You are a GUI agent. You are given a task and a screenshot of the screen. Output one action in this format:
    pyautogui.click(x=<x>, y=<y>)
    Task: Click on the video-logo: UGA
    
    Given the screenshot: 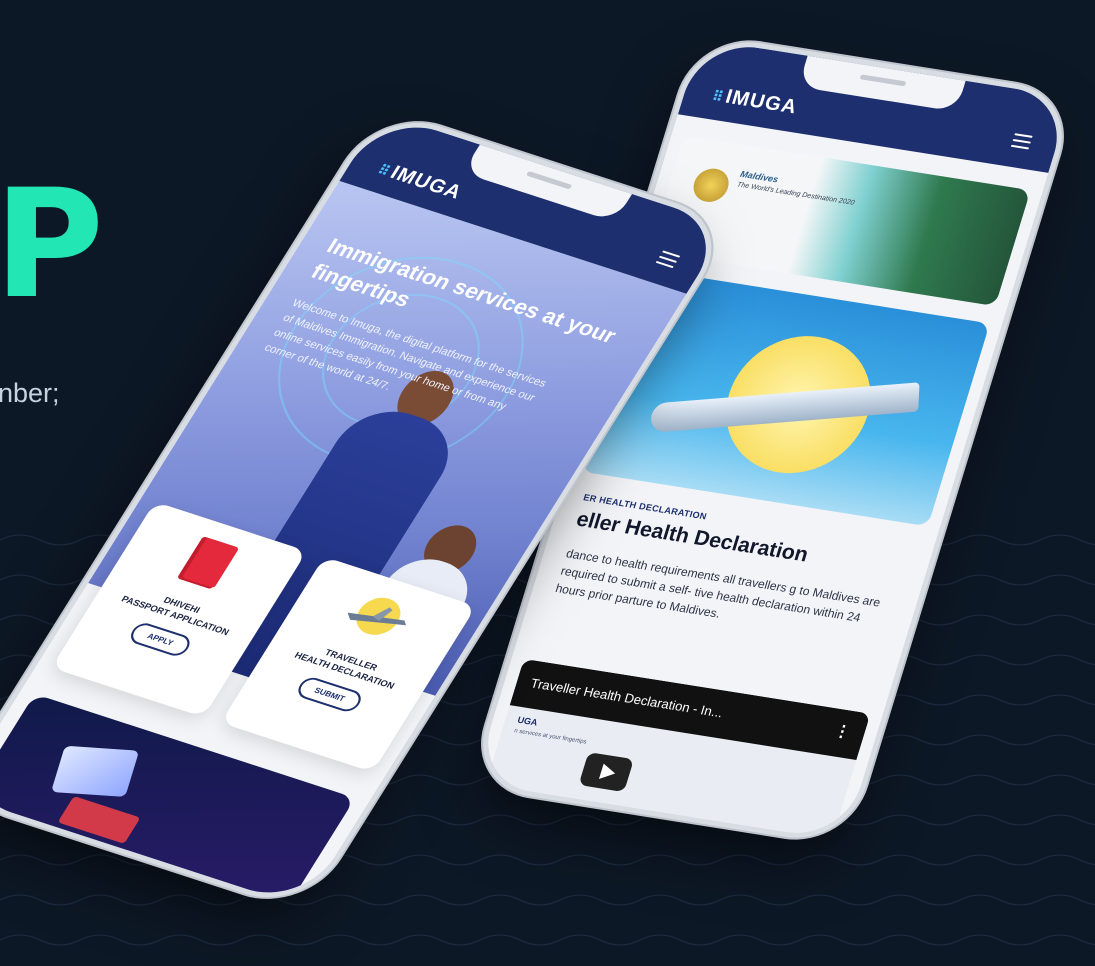 What is the action you would take?
    pyautogui.click(x=527, y=721)
    